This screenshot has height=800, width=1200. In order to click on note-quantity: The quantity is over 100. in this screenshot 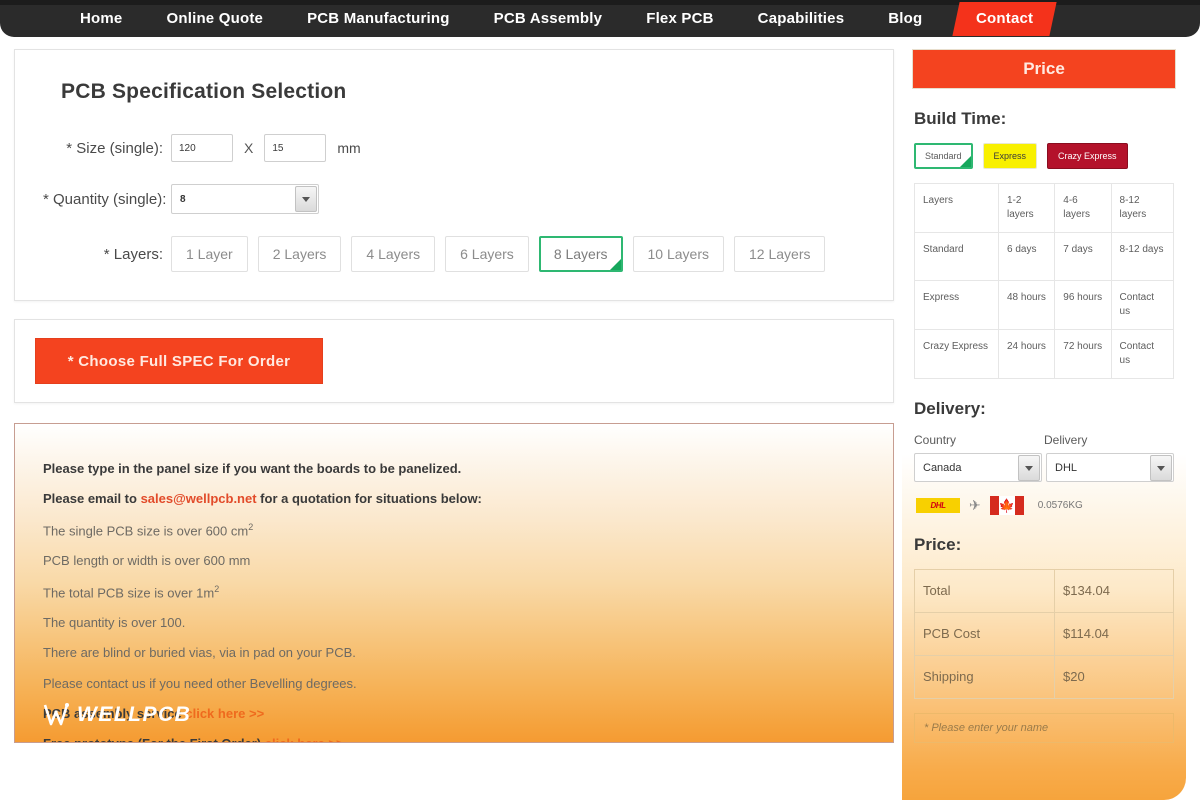, I will do `click(114, 623)`.